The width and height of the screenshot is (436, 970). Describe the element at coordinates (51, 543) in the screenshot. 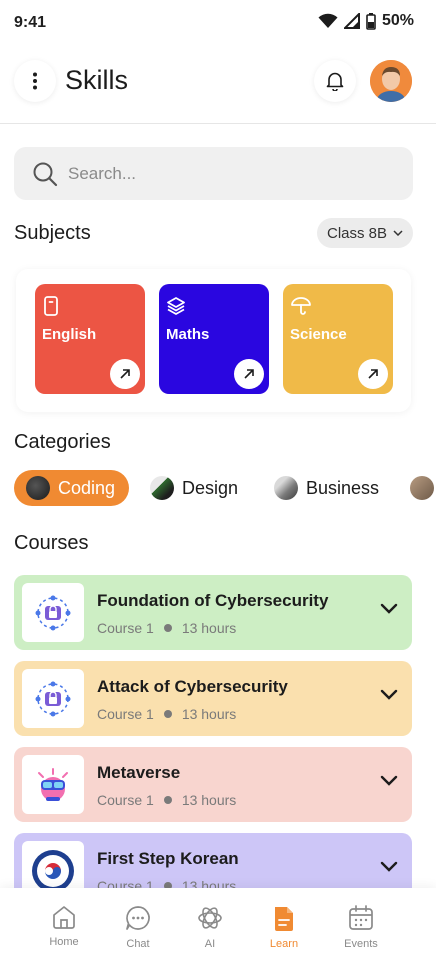

I see `courses-heading: Courses` at that location.